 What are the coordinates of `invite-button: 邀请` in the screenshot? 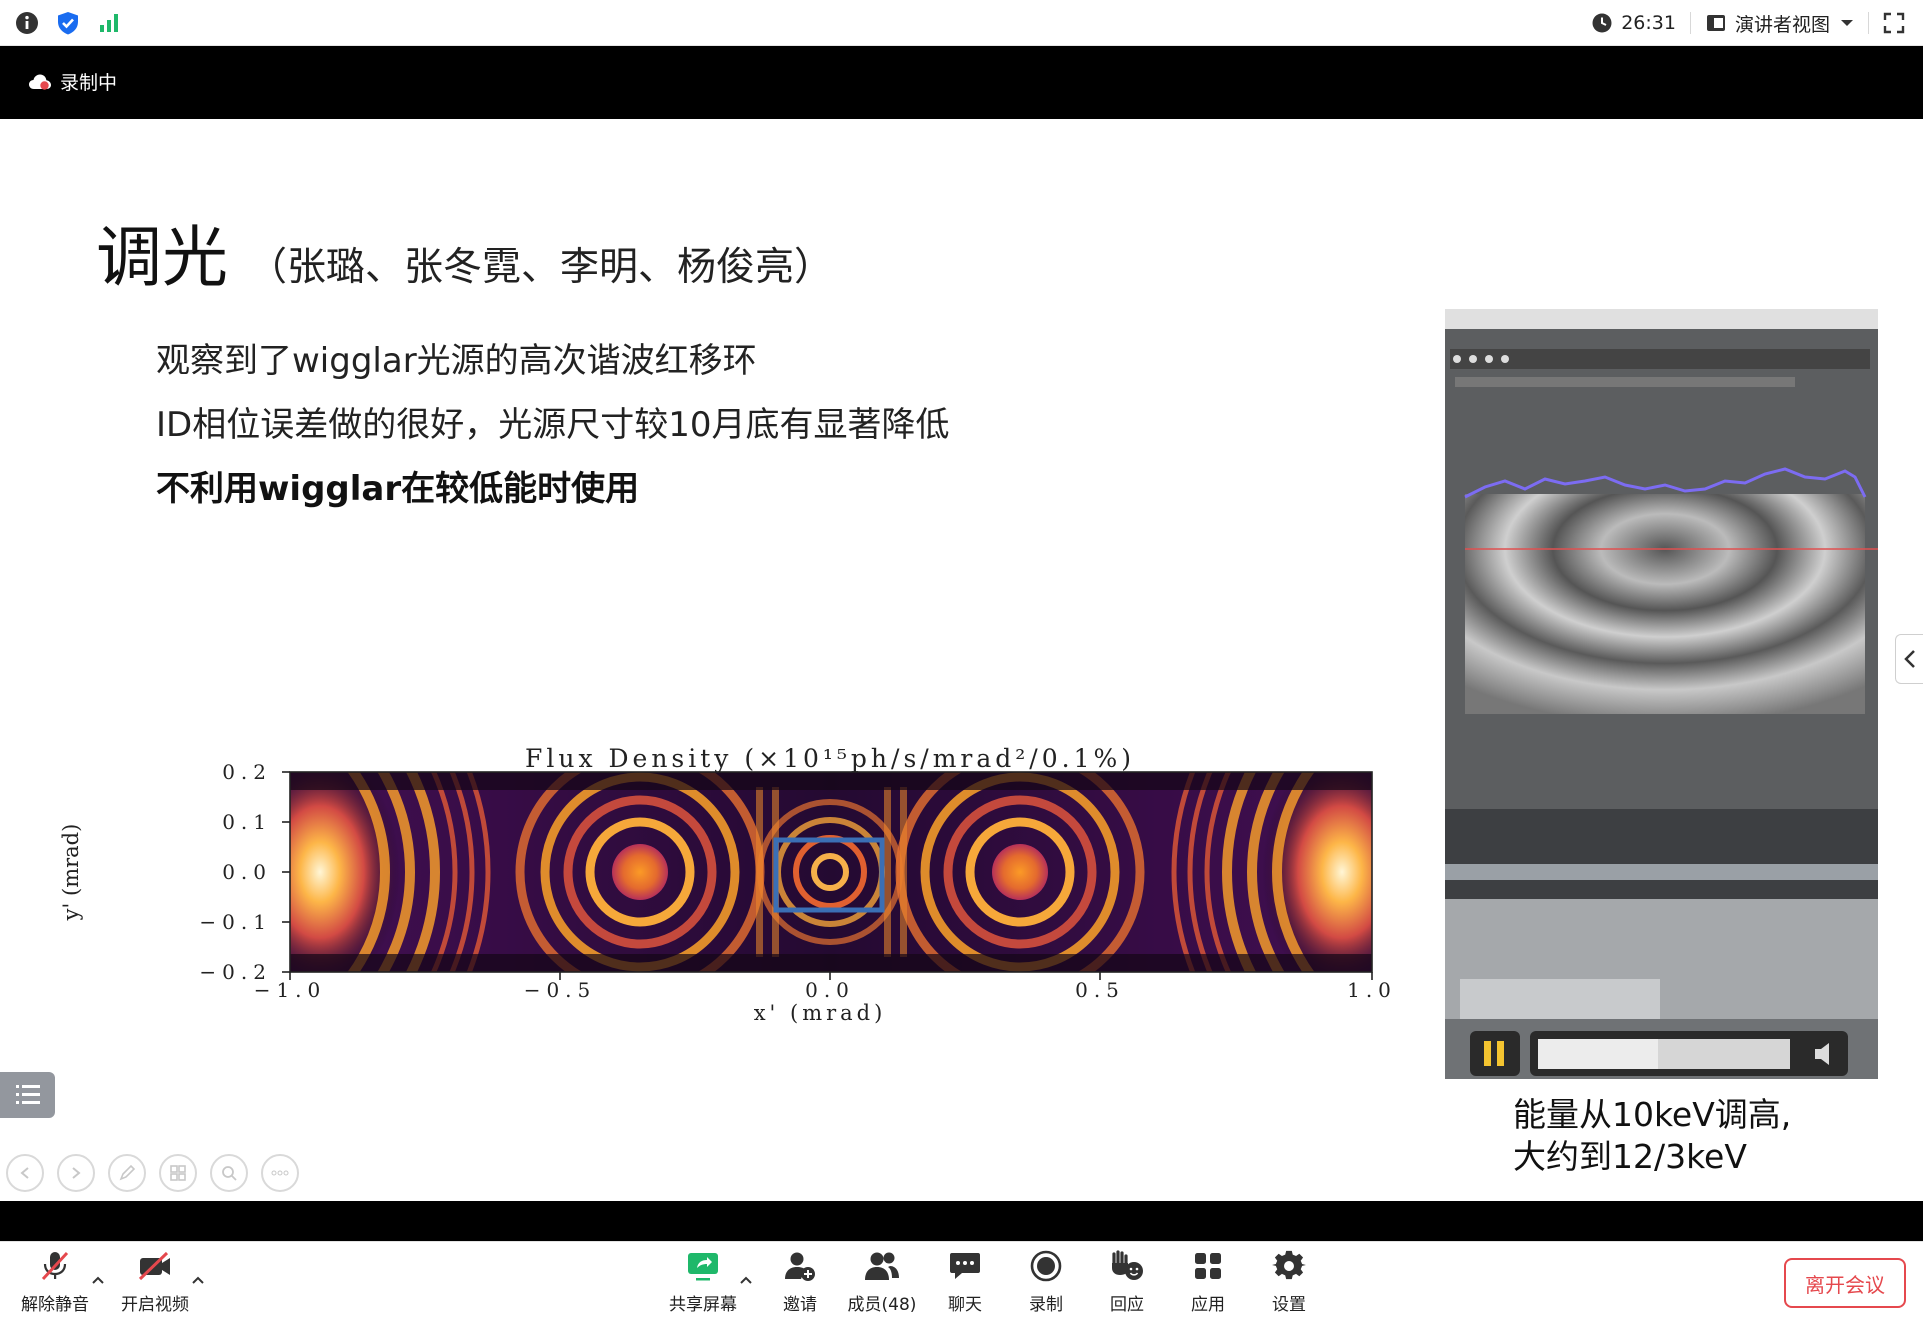 It's located at (800, 1281).